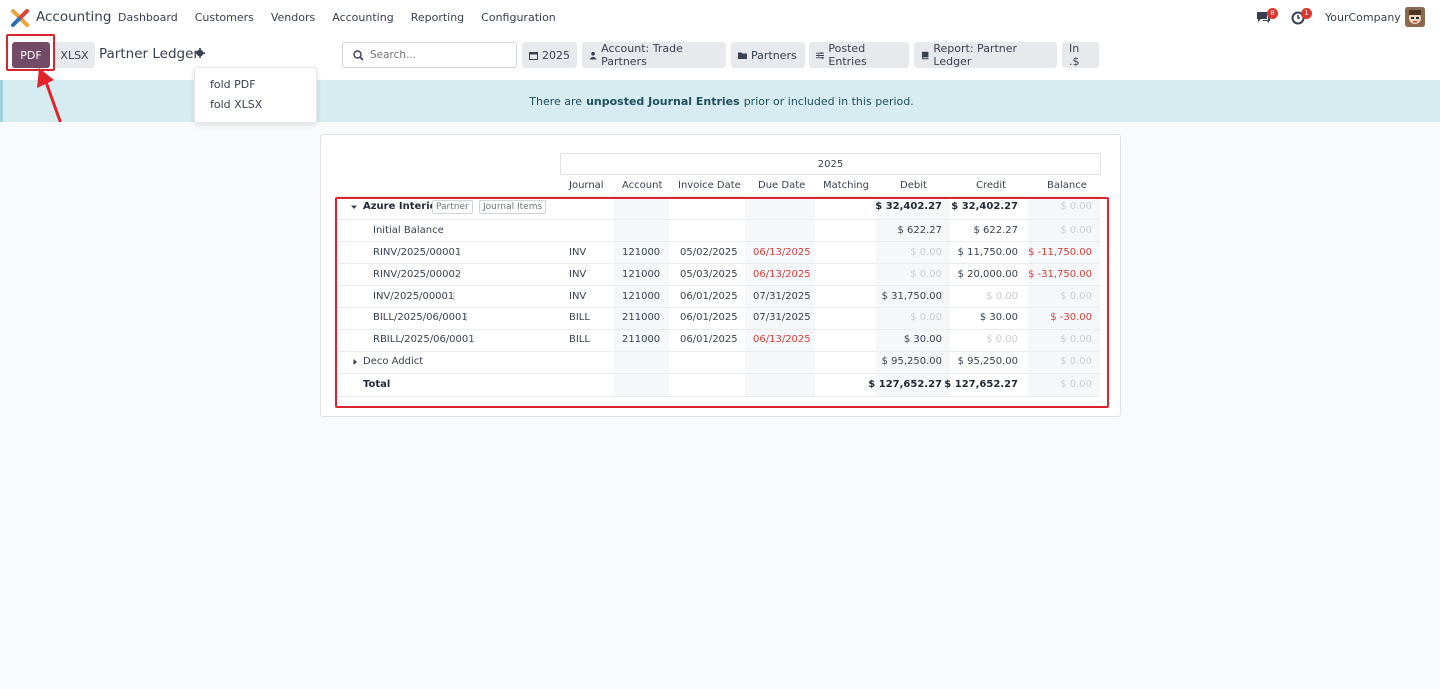 The image size is (1440, 689). What do you see at coordinates (31, 55) in the screenshot?
I see `pdf-button: PDF` at bounding box center [31, 55].